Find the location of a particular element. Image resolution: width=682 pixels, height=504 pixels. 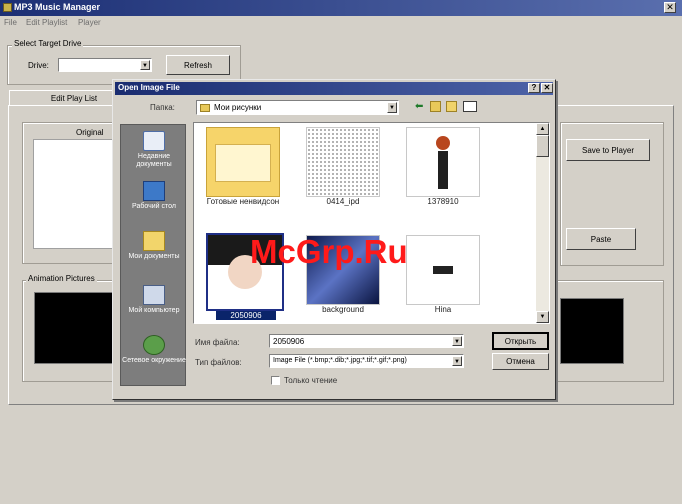

file-name: background is located at coordinates (343, 309).